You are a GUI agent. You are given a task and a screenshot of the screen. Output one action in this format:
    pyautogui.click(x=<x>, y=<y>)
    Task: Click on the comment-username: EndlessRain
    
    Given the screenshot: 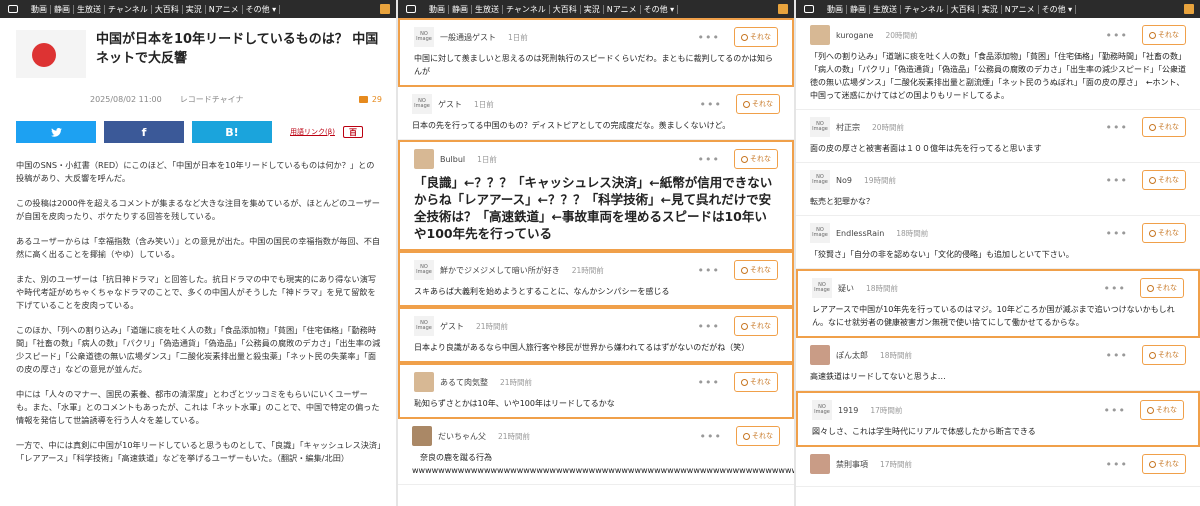 What is the action you would take?
    pyautogui.click(x=860, y=233)
    